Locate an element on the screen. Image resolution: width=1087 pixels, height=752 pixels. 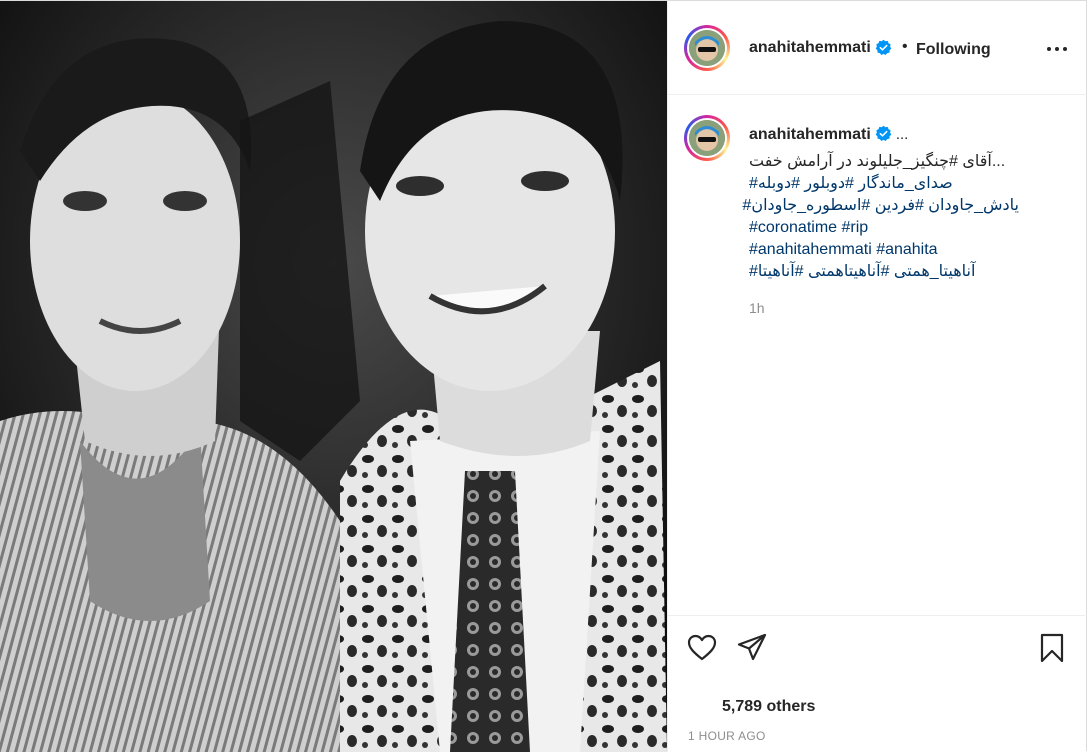
caption-line: ...آقای #چنگیز_جلیلوند در آرامش خفت is located at coordinates (877, 161).